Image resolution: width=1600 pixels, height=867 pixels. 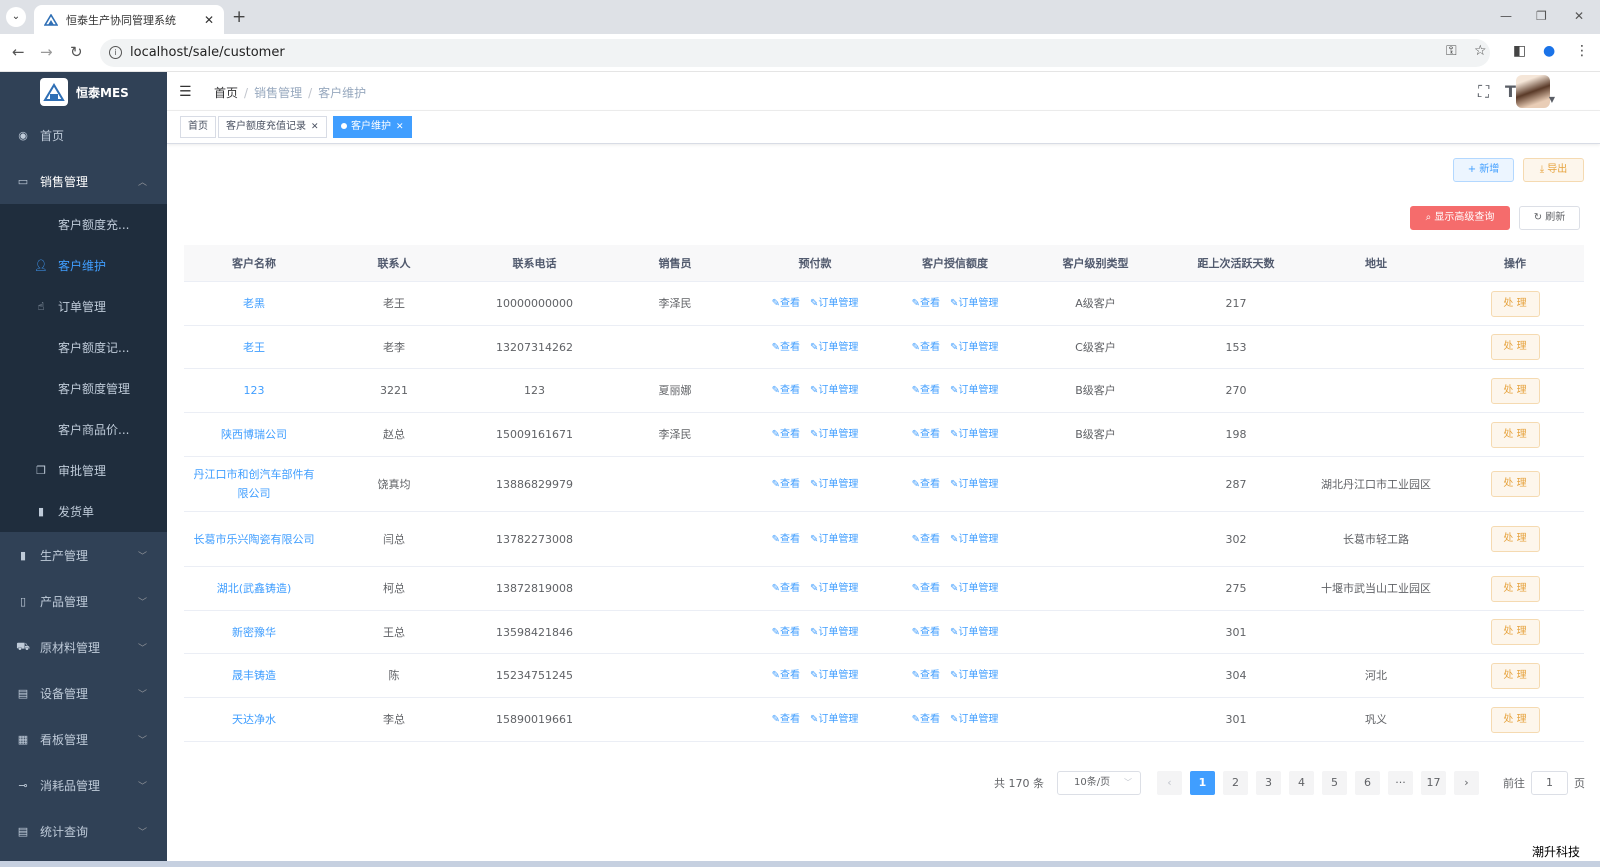 What do you see at coordinates (83, 265) in the screenshot?
I see `sidebar-item-customer-maintenance: 👤︎ 客户维护` at bounding box center [83, 265].